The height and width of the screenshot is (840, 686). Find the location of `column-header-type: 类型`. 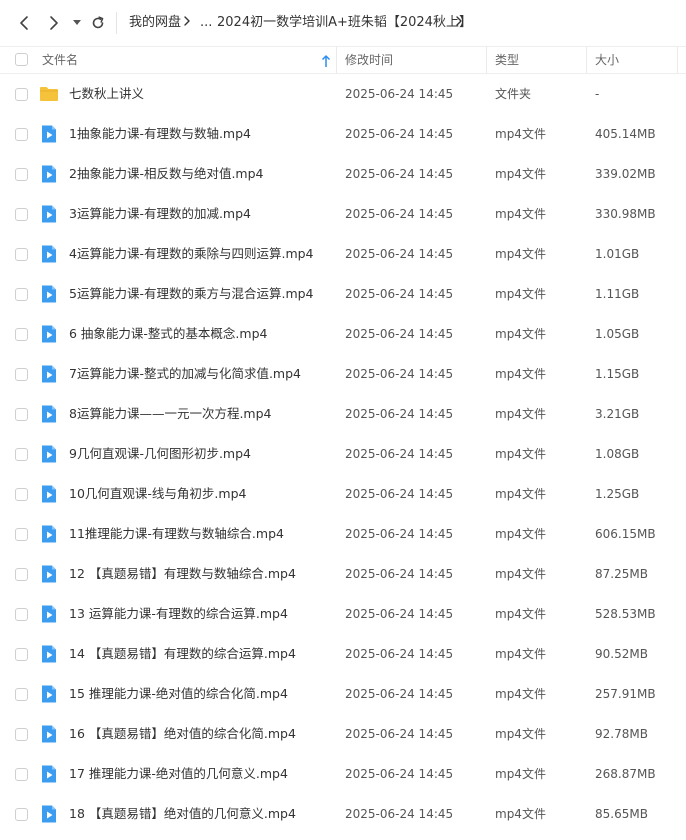

column-header-type: 类型 is located at coordinates (507, 60).